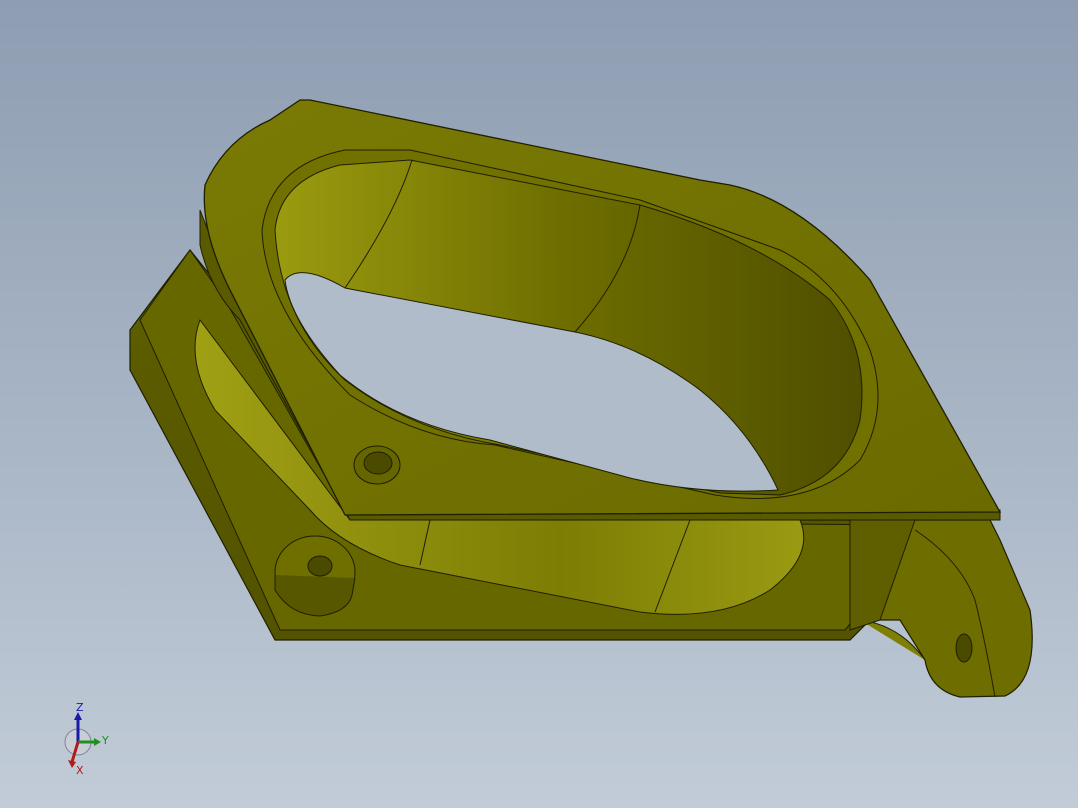 This screenshot has width=1078, height=808. Describe the element at coordinates (964, 648) in the screenshot. I see `clip-tab-hole` at that location.